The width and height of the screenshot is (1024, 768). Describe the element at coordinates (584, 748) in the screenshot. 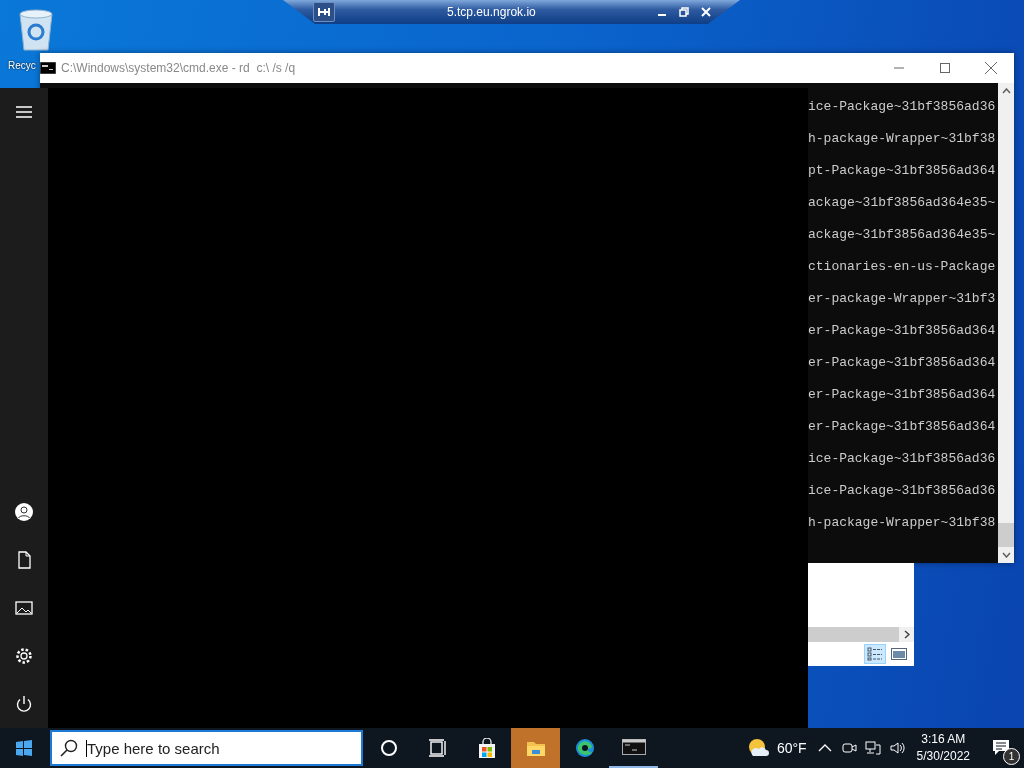

I see `browser-icon` at that location.